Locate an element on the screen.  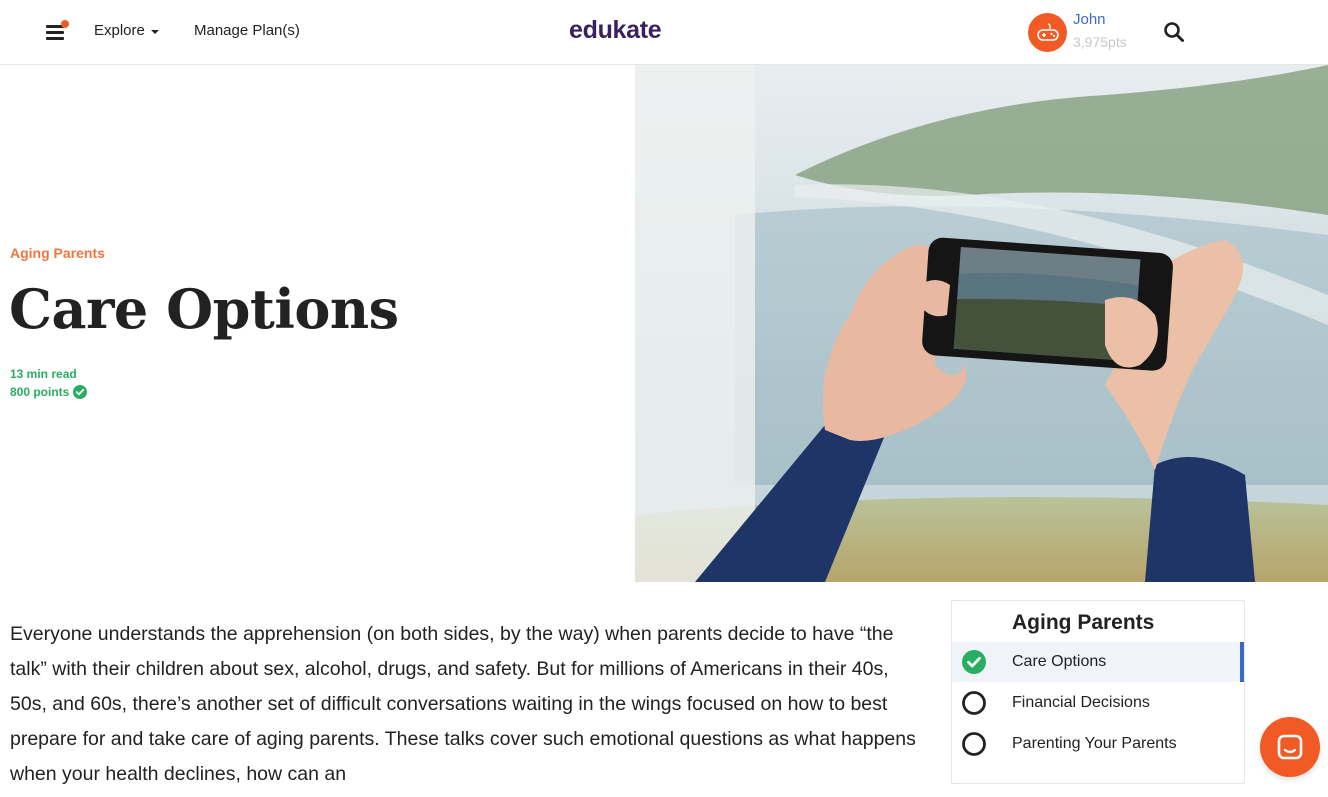
sidebar-item-financial-decisions: Financial Decisions is located at coordinates (1098, 703).